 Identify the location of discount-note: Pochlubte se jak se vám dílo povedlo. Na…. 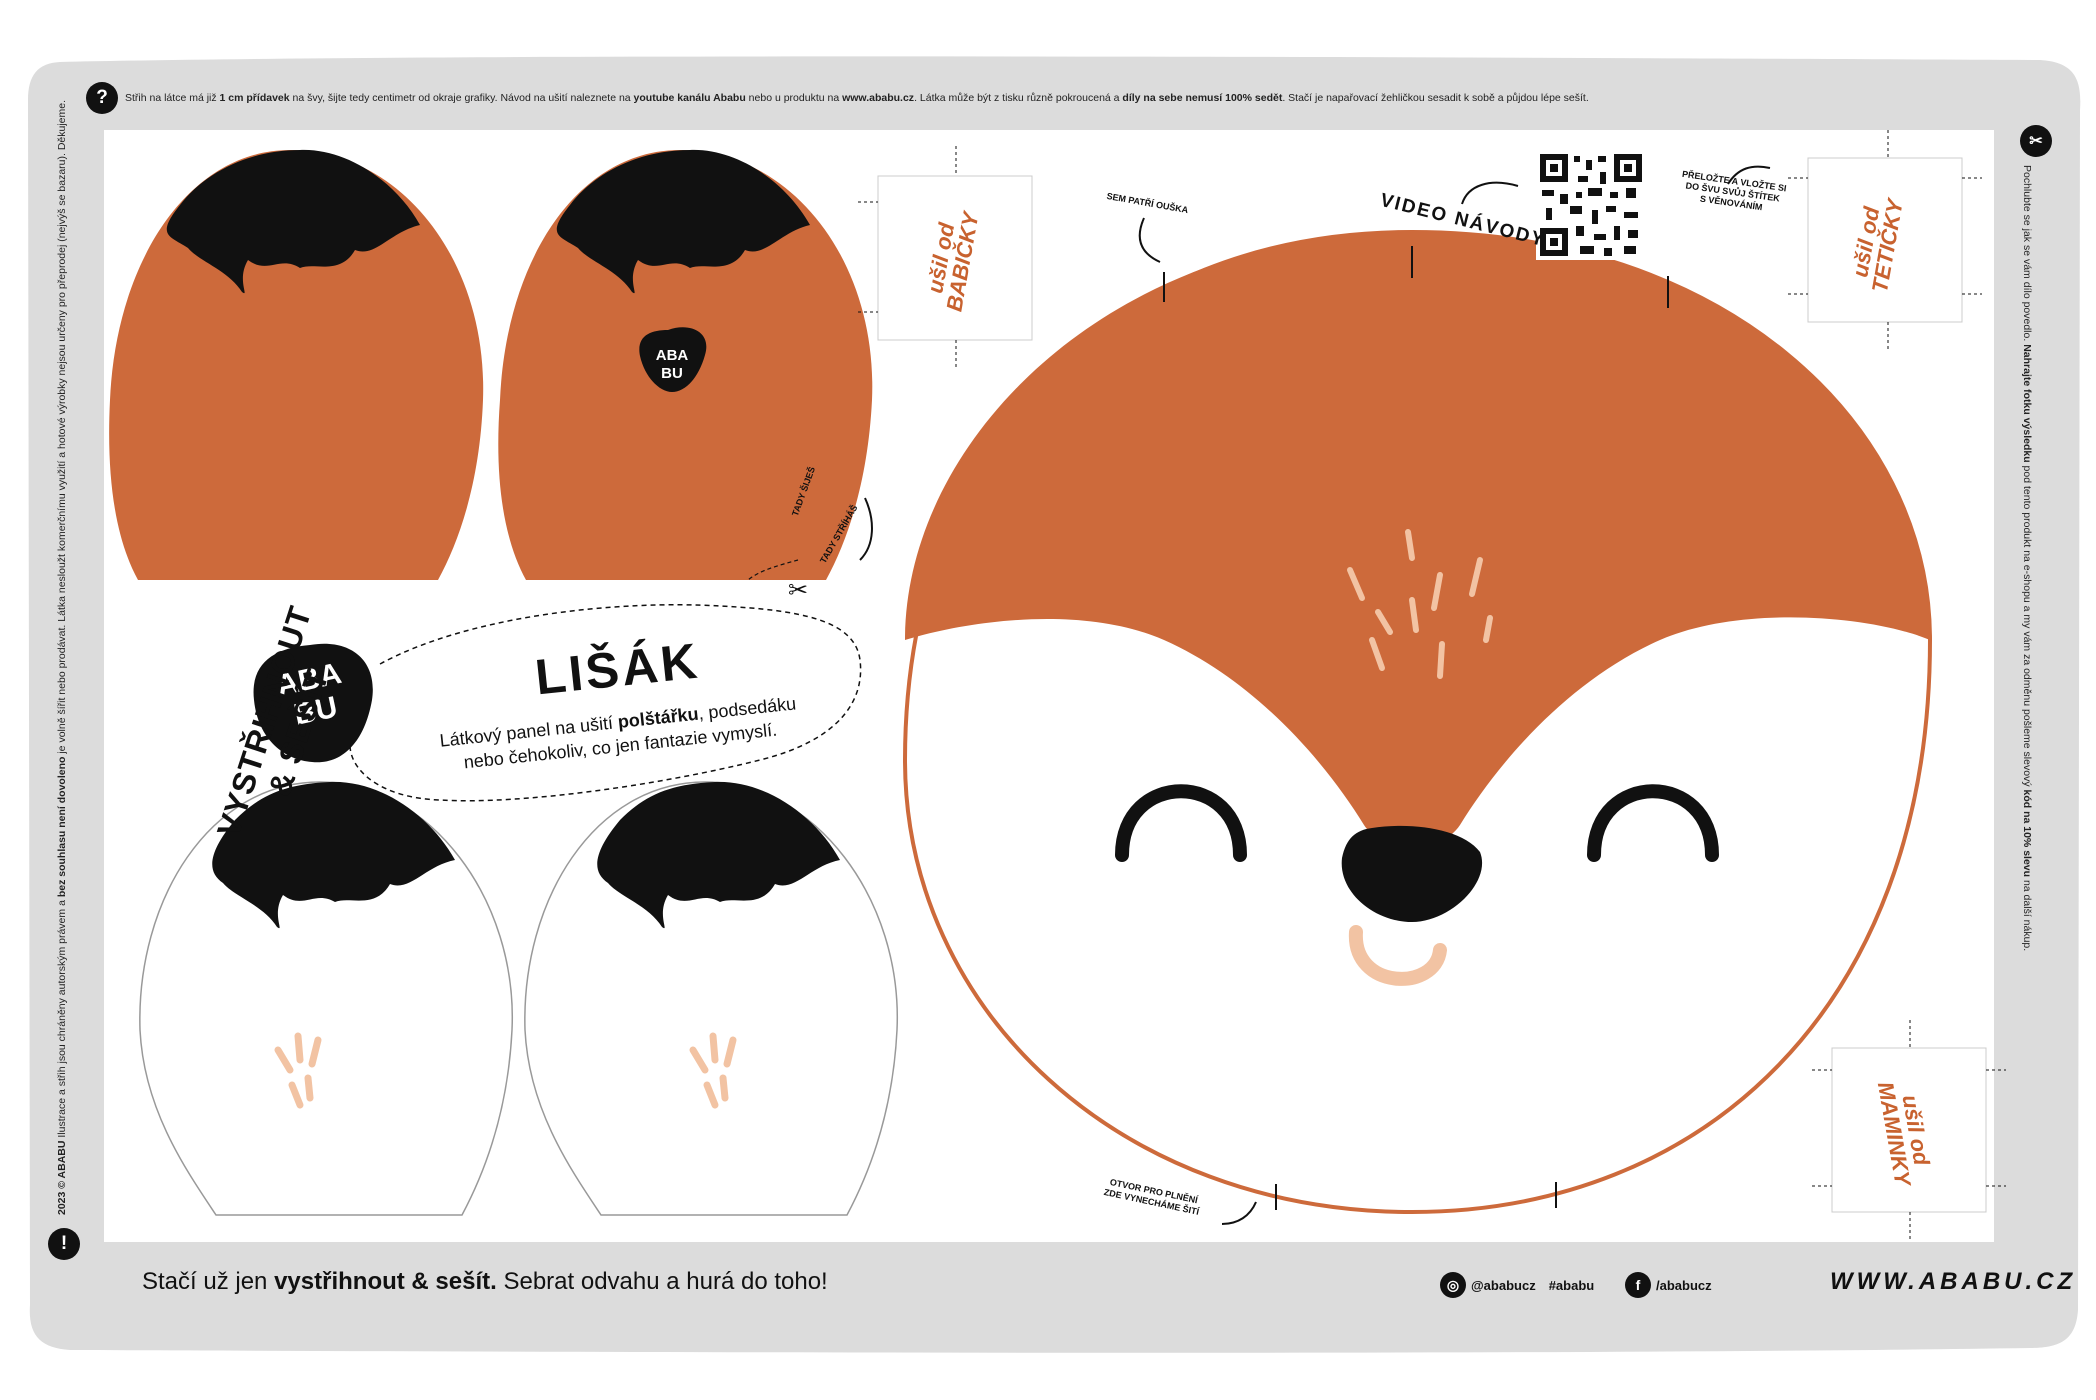
(2027, 558).